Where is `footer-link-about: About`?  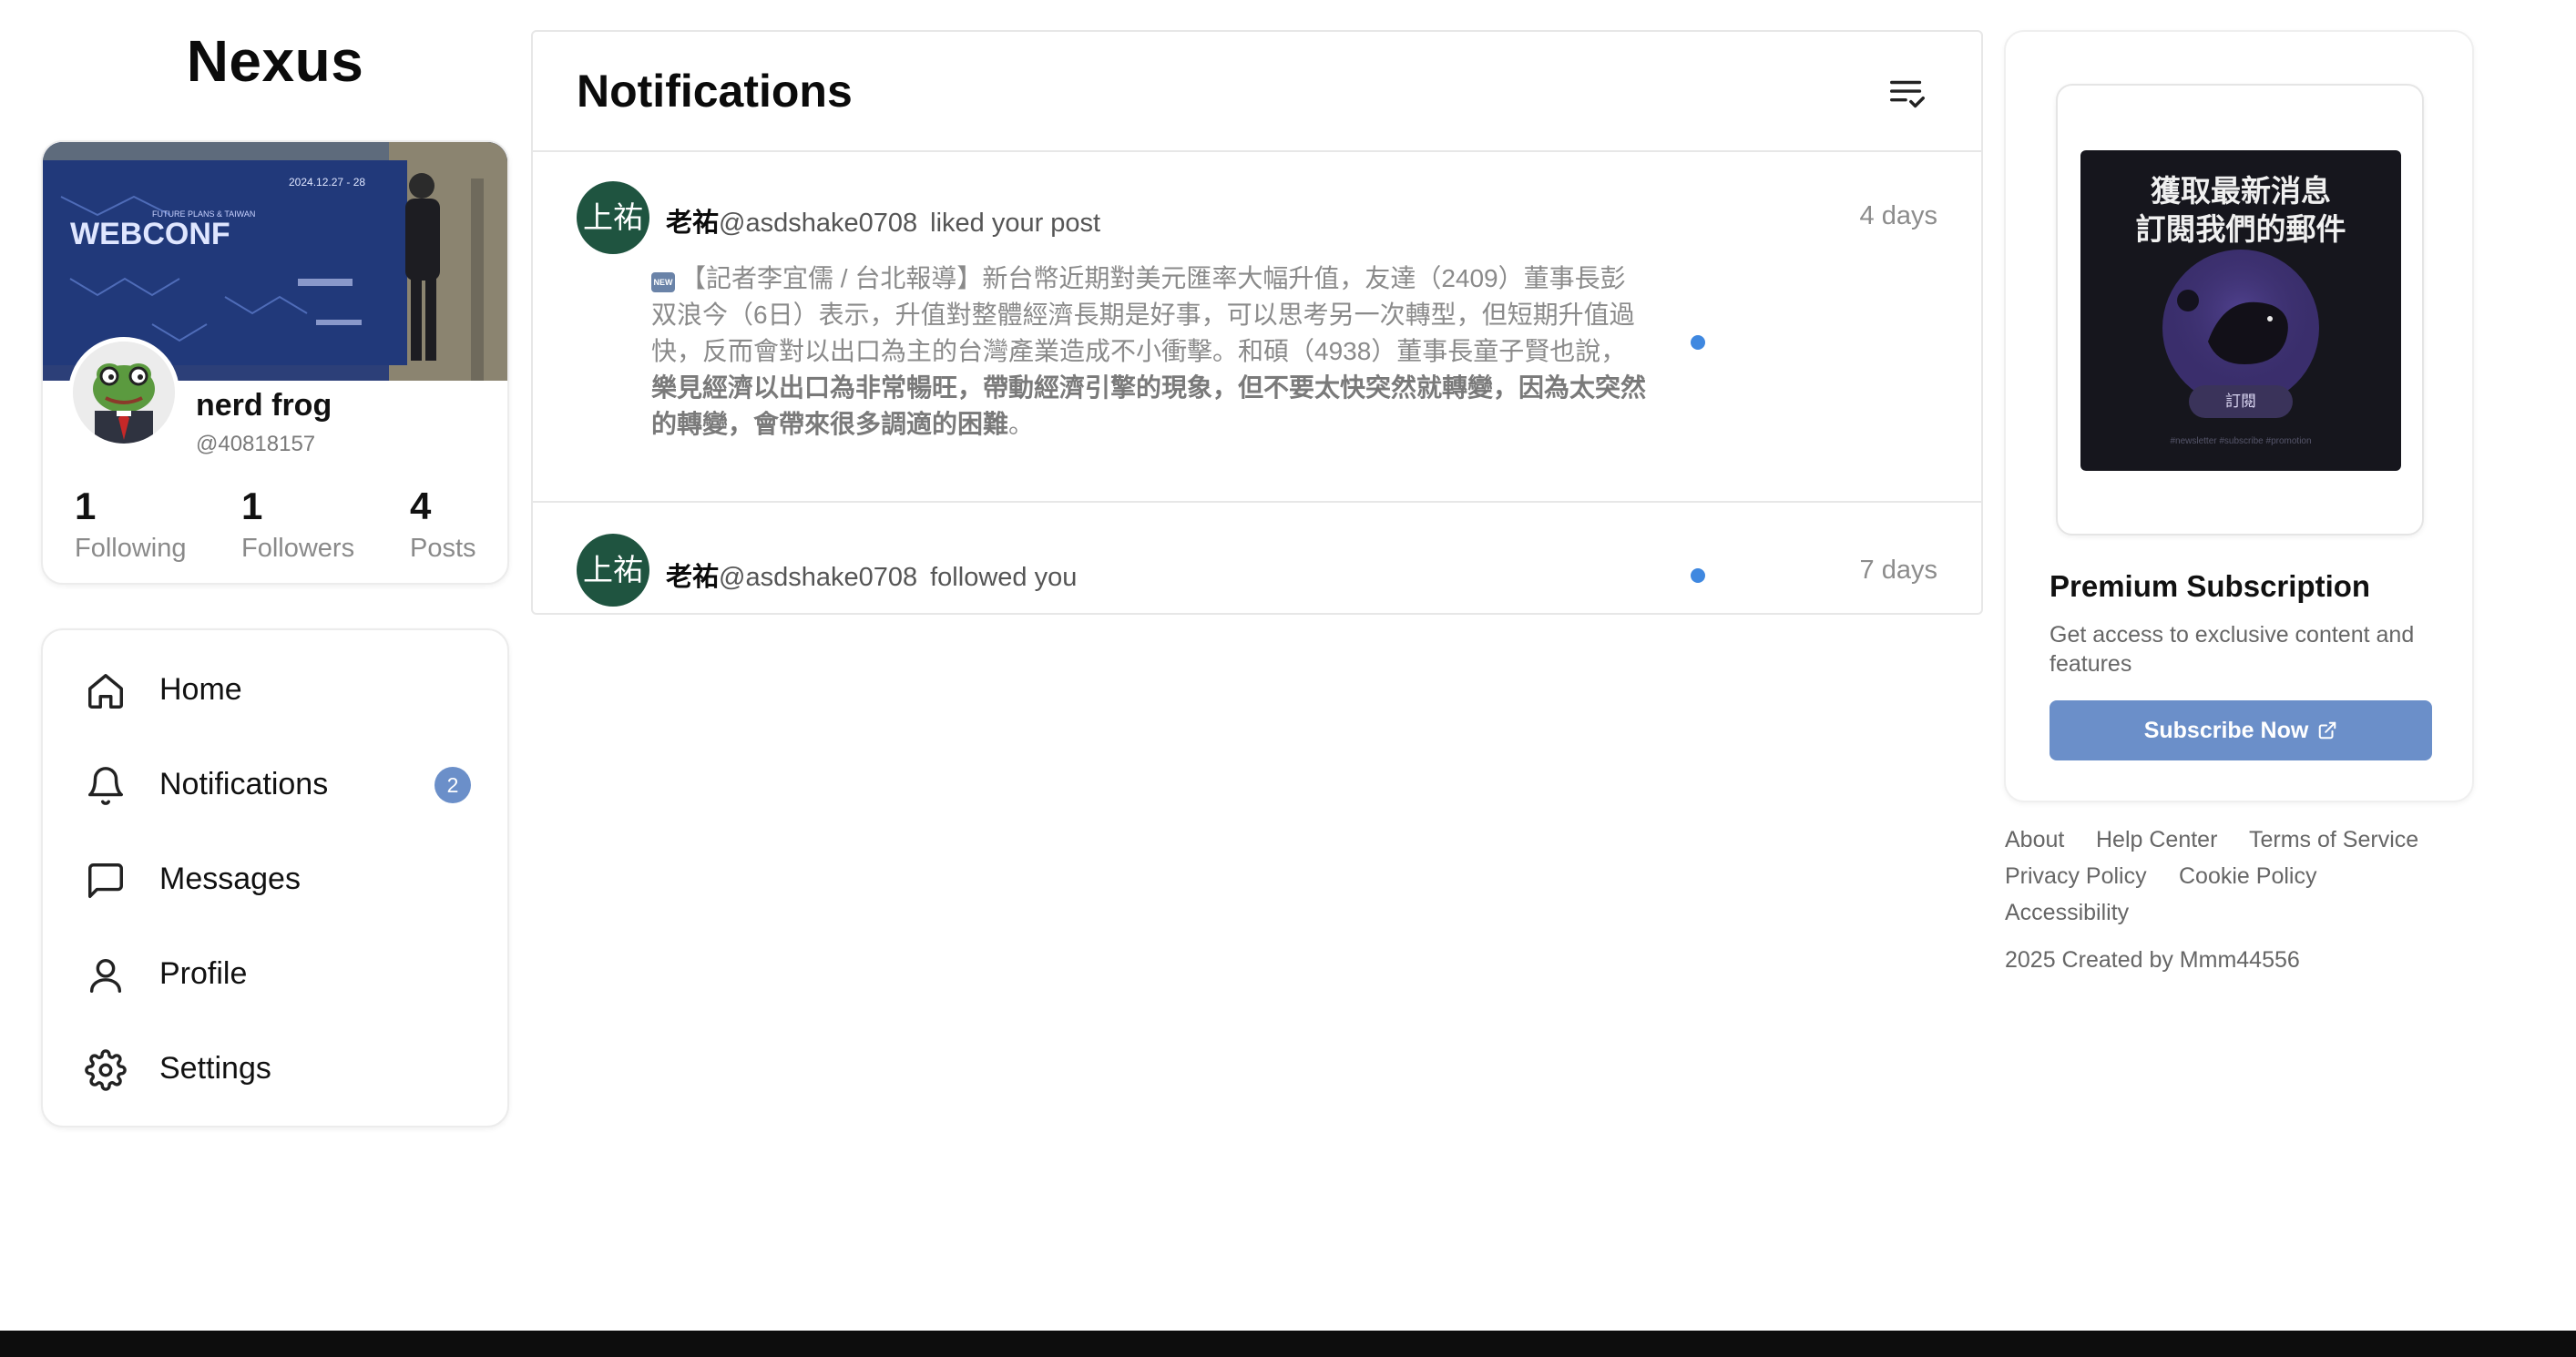
footer-link-about: About is located at coordinates (2034, 840).